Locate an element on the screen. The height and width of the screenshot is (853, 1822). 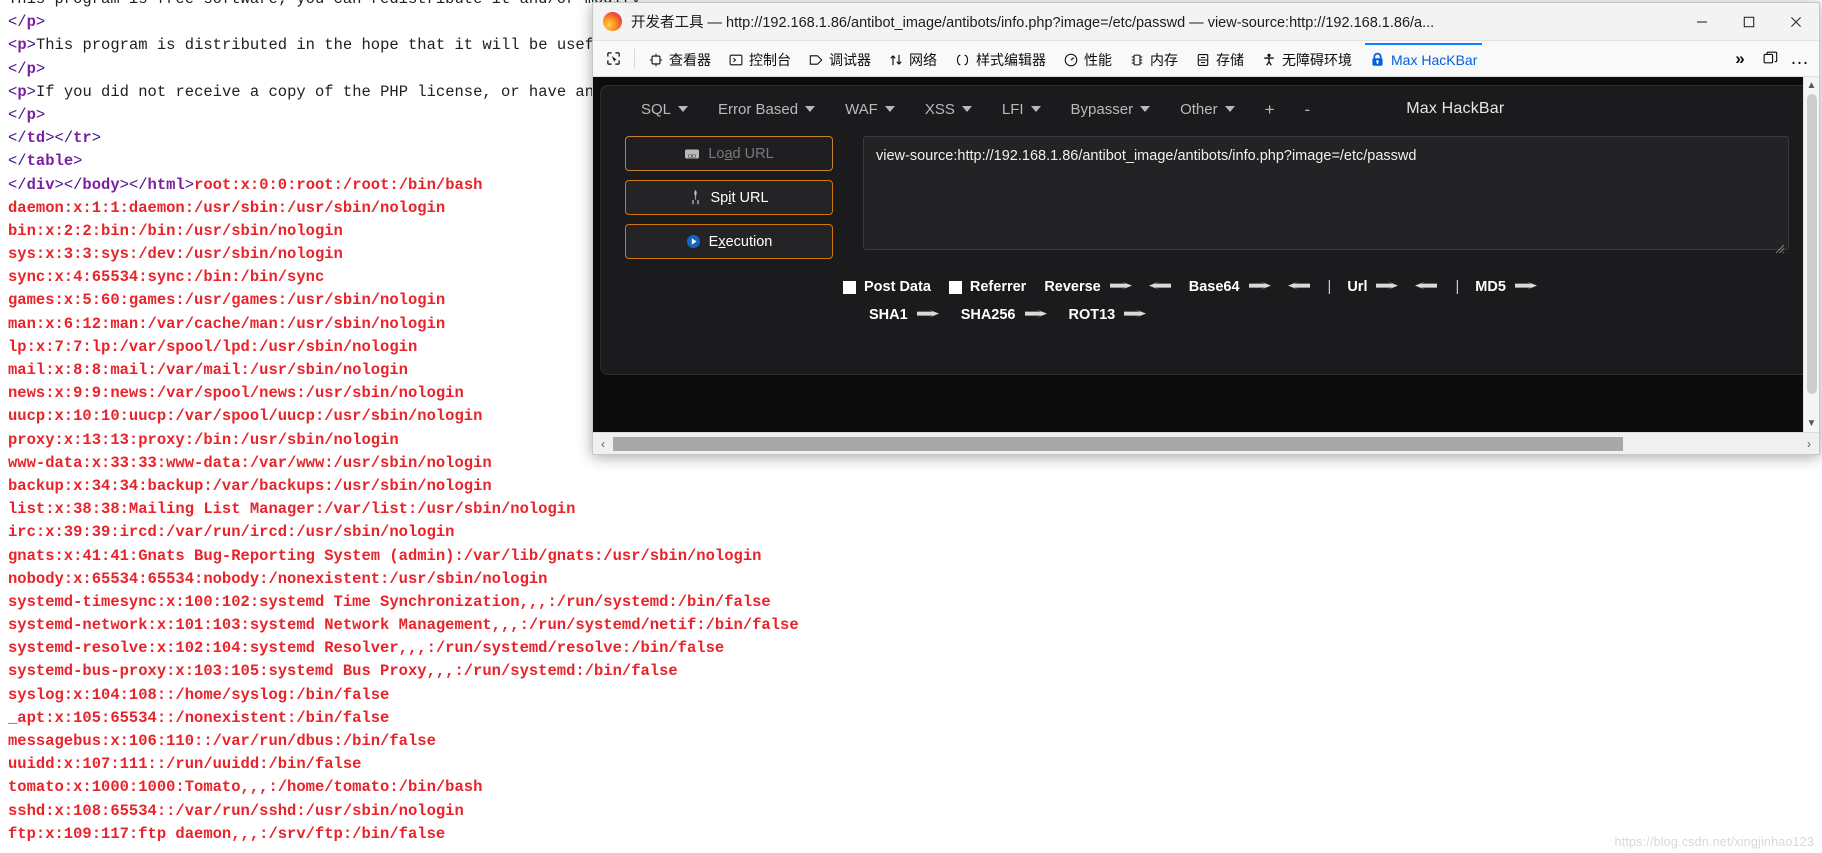
window-horizontal-scrollbar: ‹ › is located at coordinates (1206, 443).